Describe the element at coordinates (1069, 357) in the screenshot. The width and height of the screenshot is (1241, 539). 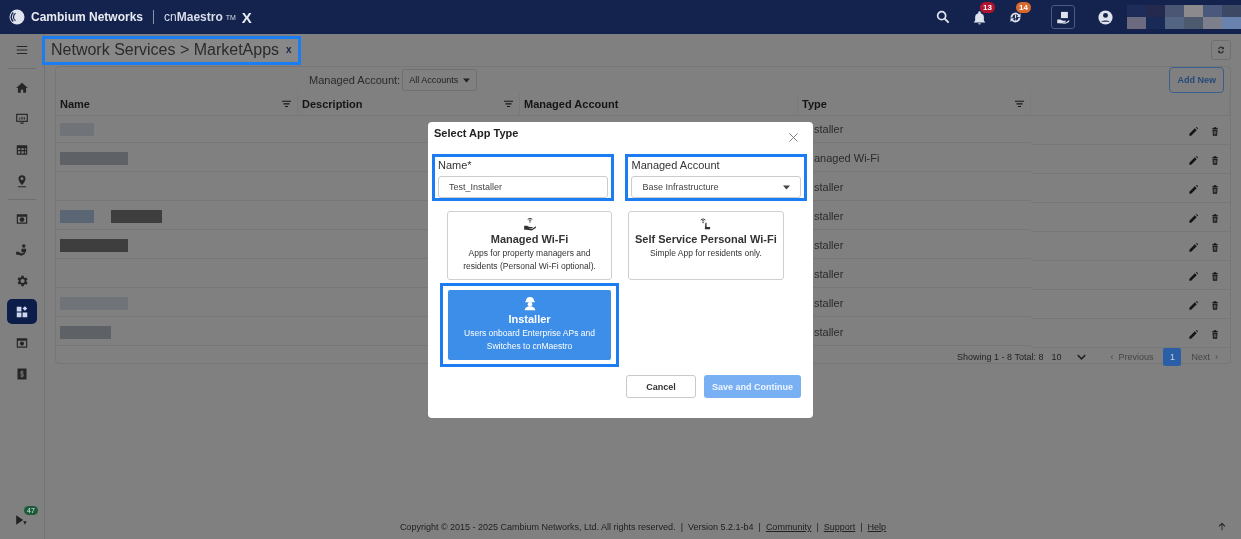
I see `page-size-select: 10` at that location.